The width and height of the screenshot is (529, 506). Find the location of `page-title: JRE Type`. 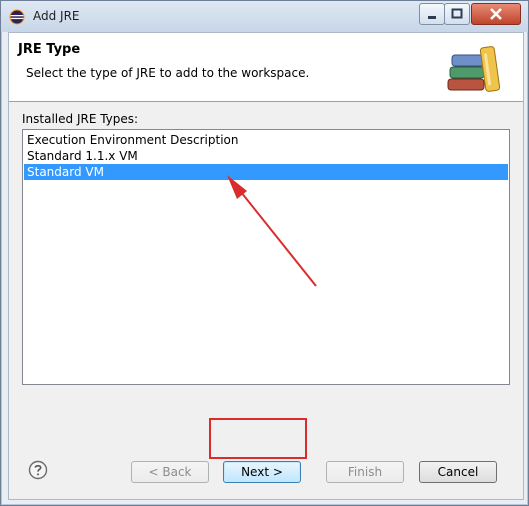

page-title: JRE Type is located at coordinates (49, 49).